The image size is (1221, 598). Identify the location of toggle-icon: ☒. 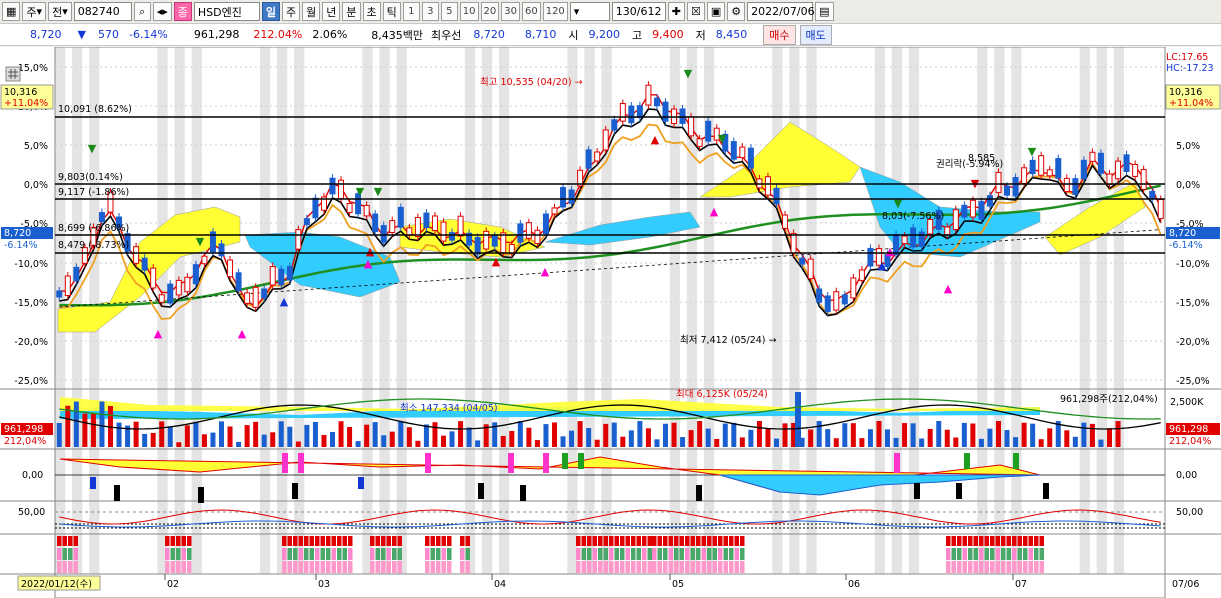
(696, 11).